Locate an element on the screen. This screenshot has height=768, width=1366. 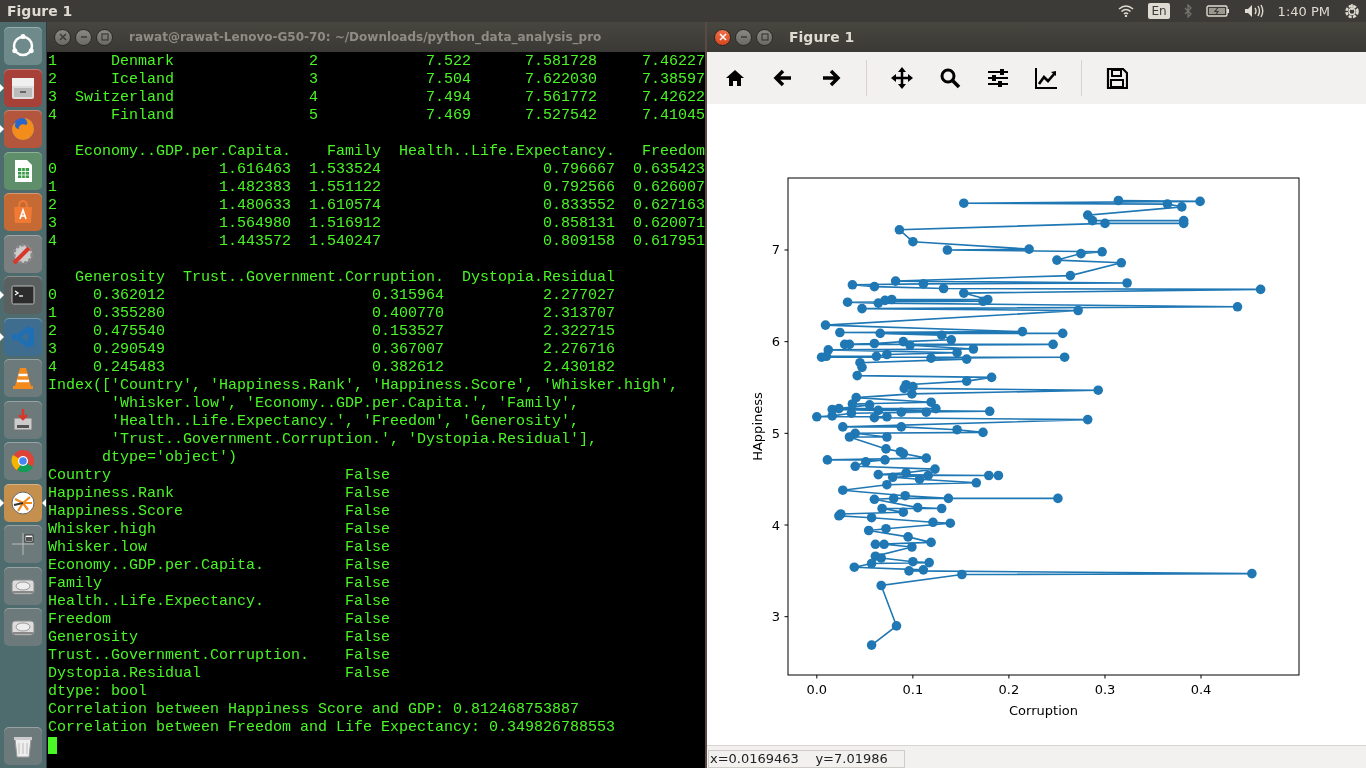
terminal-line: 'Health..Life.Expectancy.', 'Freedom', 'Generosity', is located at coordinates (345, 422).